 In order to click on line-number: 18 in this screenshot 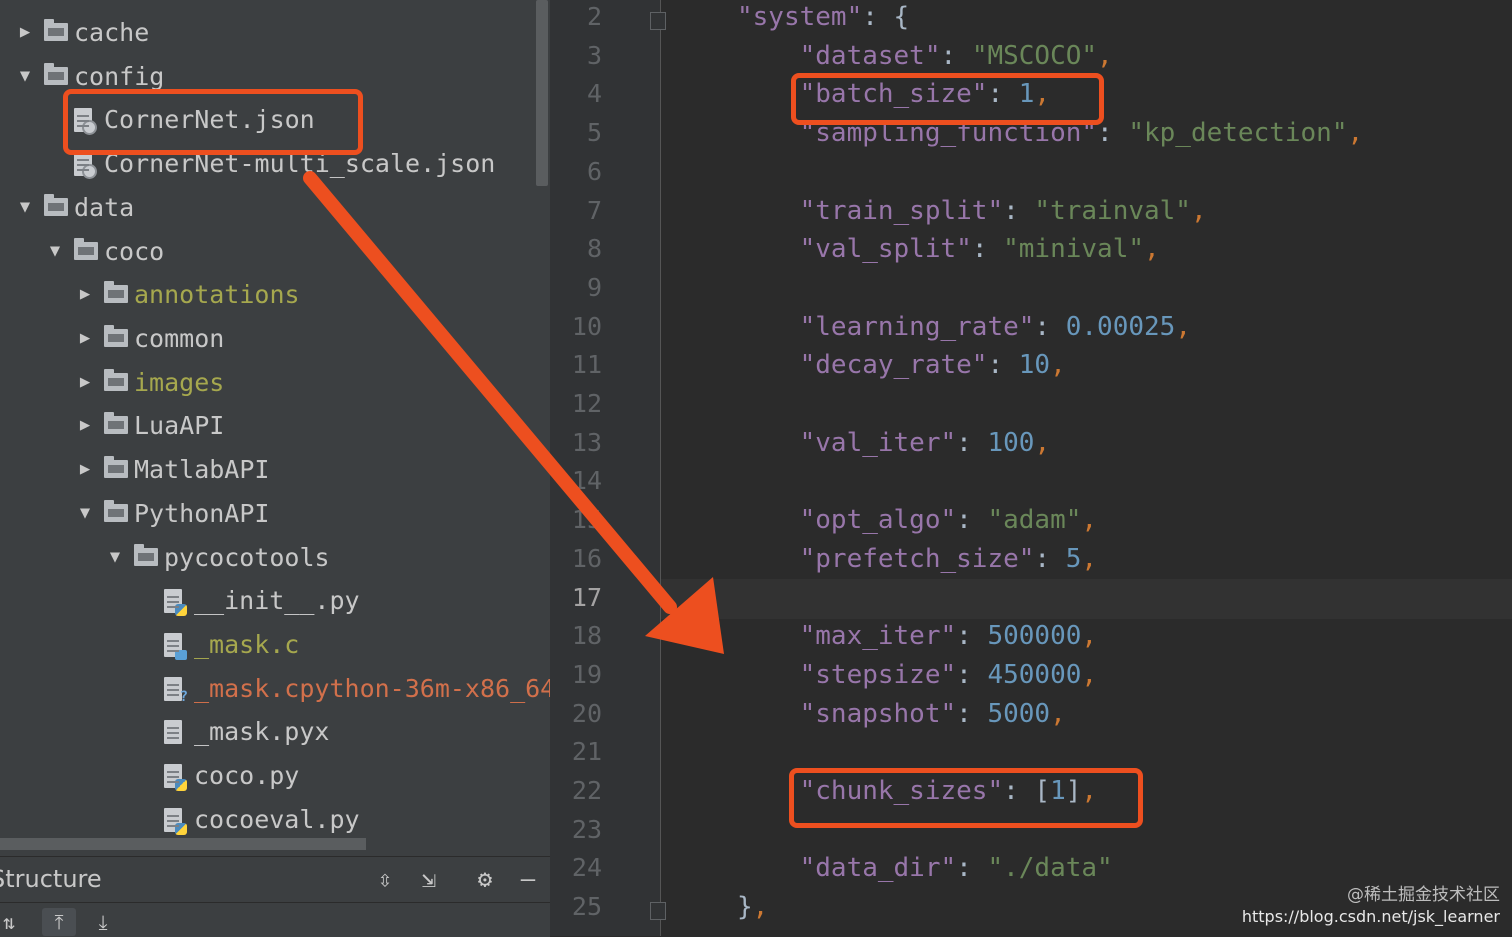, I will do `click(586, 636)`.